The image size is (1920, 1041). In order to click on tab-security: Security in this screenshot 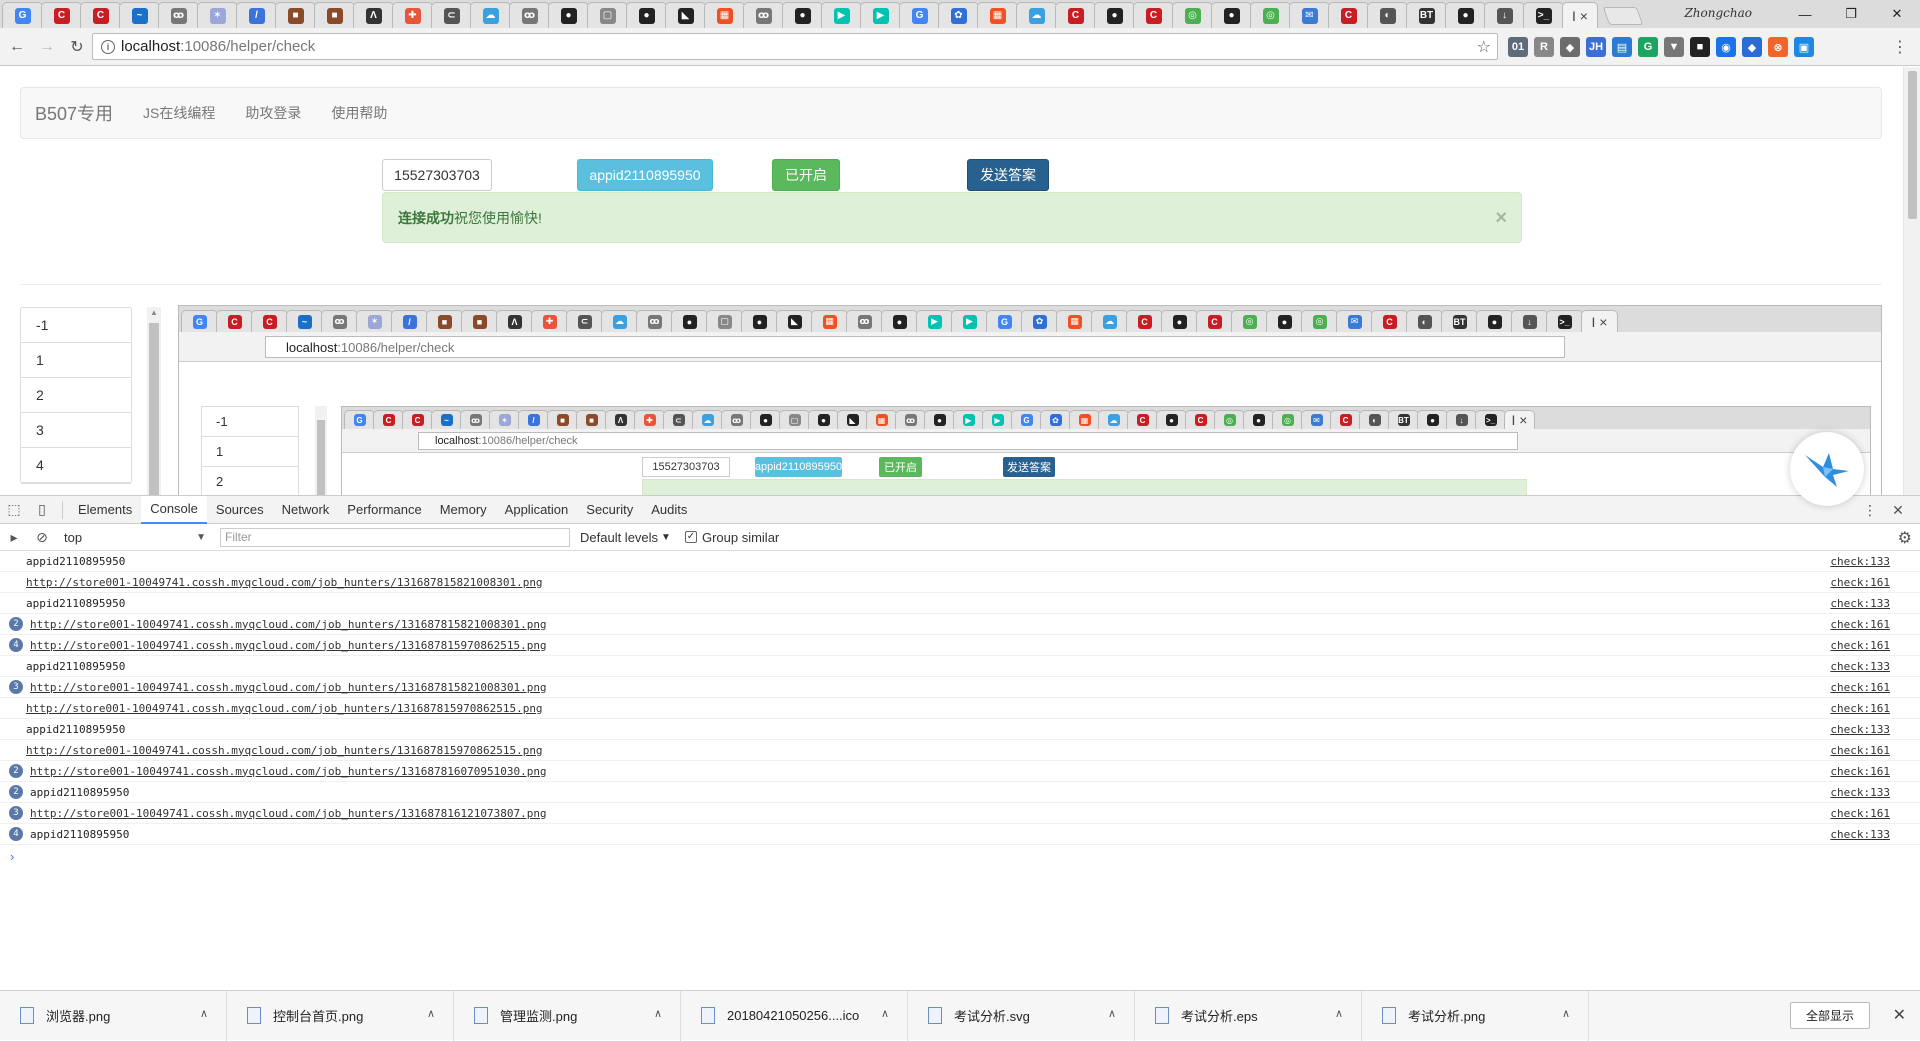, I will do `click(609, 510)`.